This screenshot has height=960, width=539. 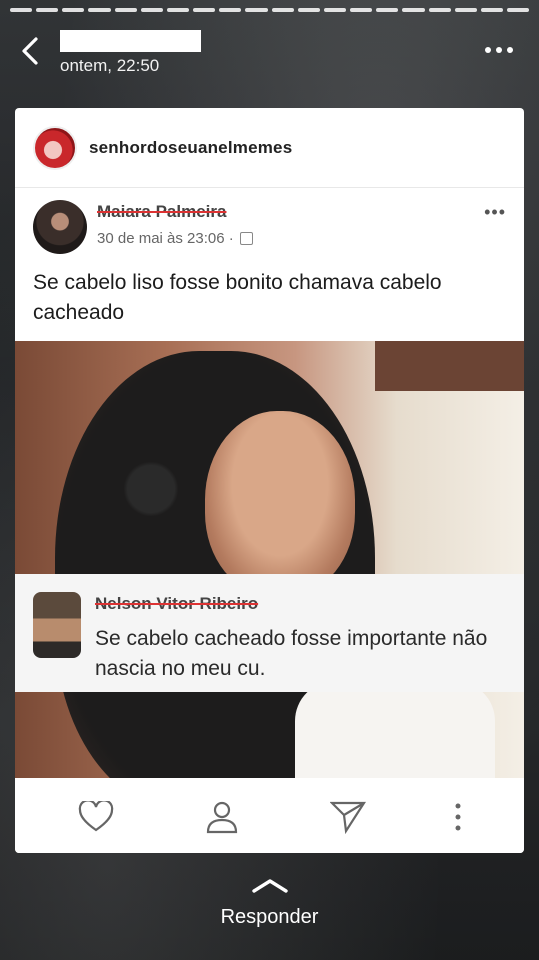 What do you see at coordinates (269, 917) in the screenshot?
I see `reply-label: Responder` at bounding box center [269, 917].